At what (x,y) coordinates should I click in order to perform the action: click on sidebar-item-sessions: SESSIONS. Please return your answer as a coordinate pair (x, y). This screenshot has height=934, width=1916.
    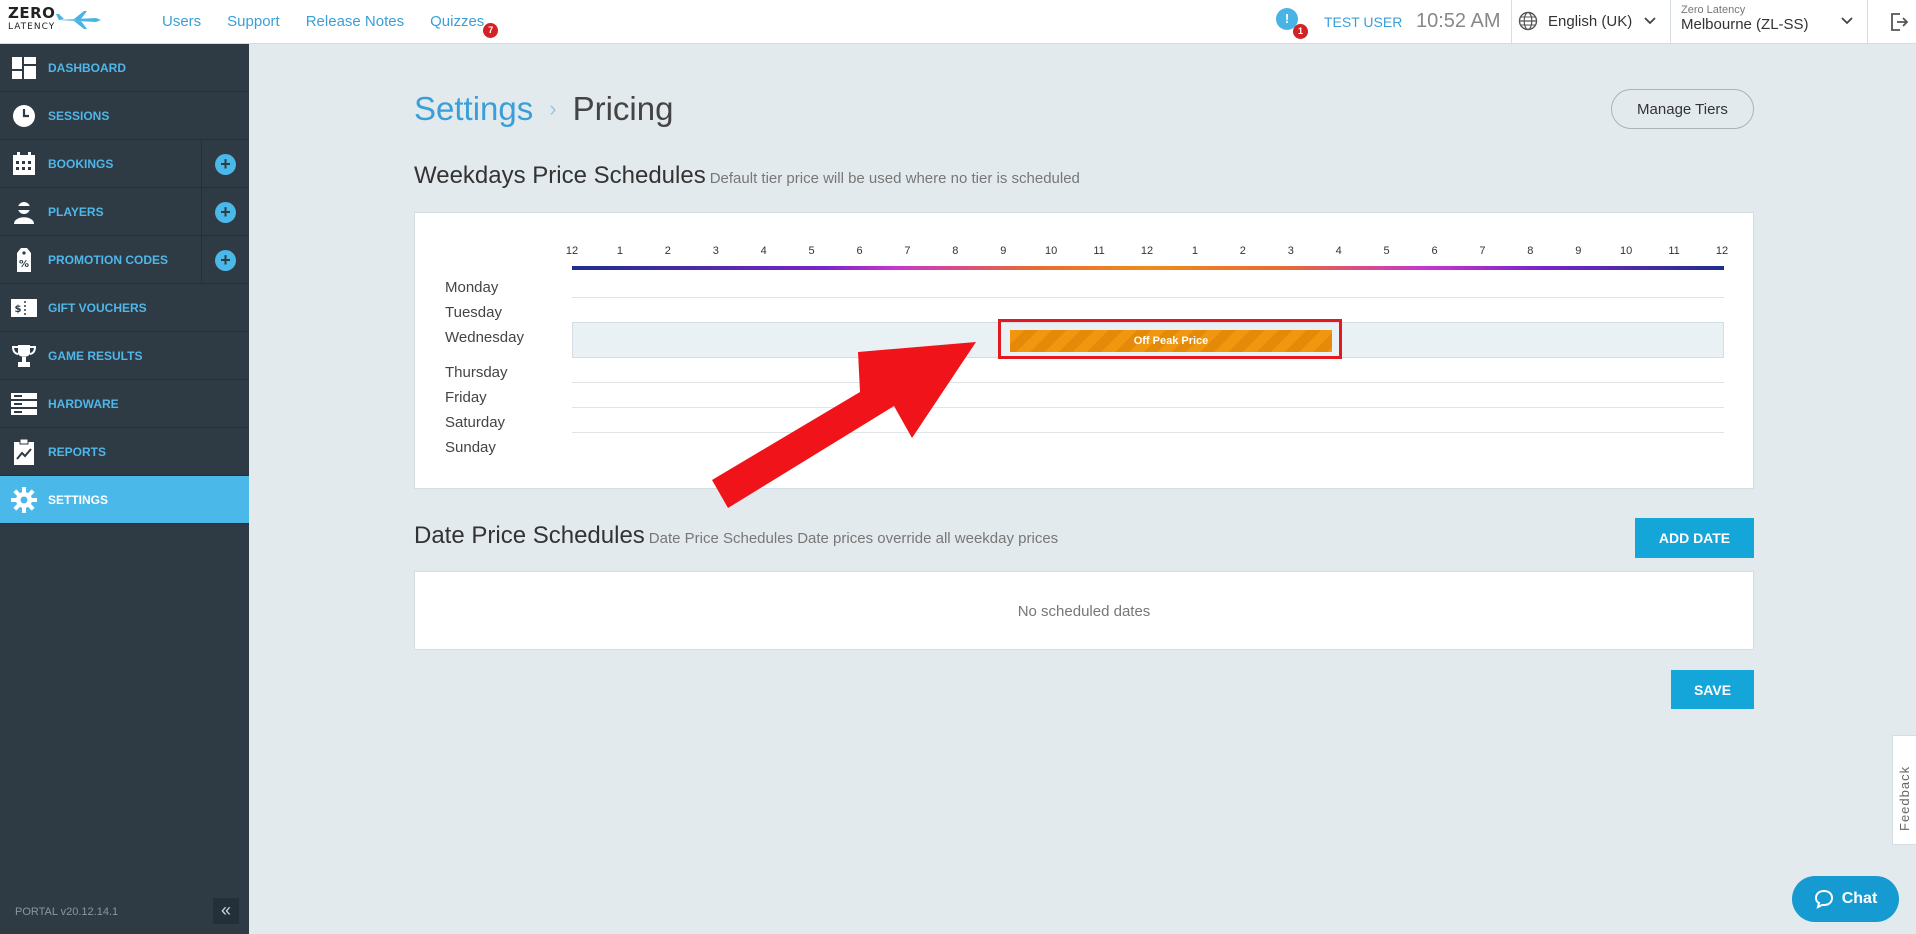
    Looking at the image, I should click on (124, 116).